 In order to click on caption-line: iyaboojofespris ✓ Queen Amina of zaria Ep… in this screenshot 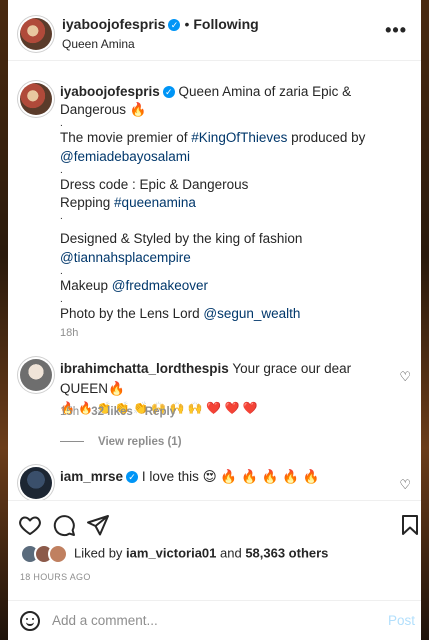, I will do `click(235, 101)`.